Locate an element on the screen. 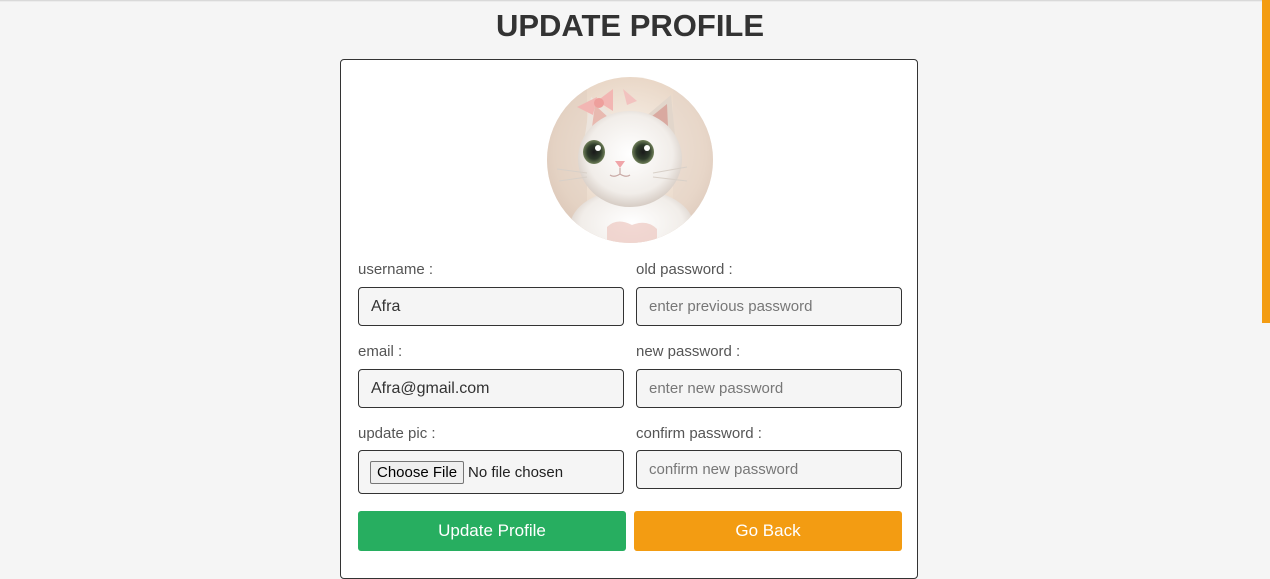 The width and height of the screenshot is (1270, 579). file-input: Choose File No file chosen is located at coordinates (491, 472).